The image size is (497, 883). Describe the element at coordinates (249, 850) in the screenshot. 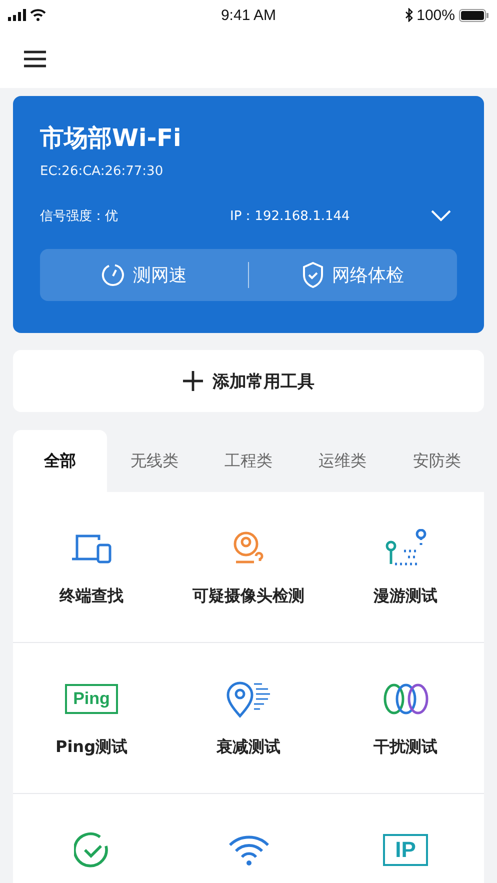

I see `wifi-icon` at that location.